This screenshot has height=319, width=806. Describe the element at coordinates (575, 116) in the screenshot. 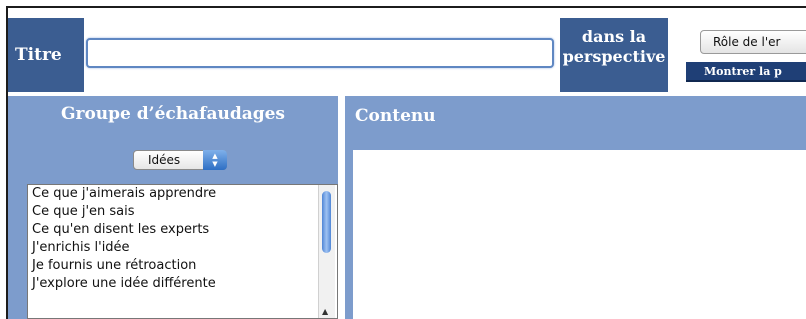

I see `content-header: Contenu` at that location.